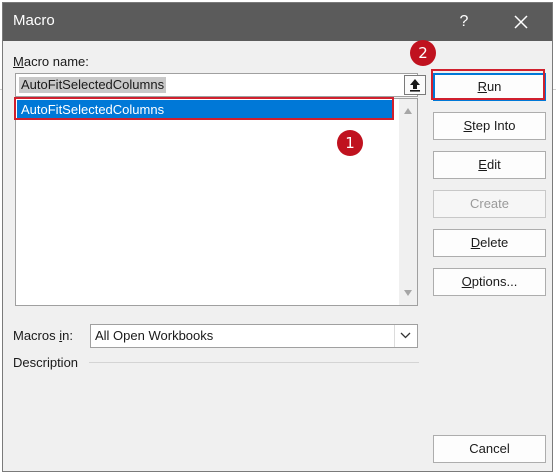  Describe the element at coordinates (51, 61) in the screenshot. I see `macro-name-label: Macro name:` at that location.